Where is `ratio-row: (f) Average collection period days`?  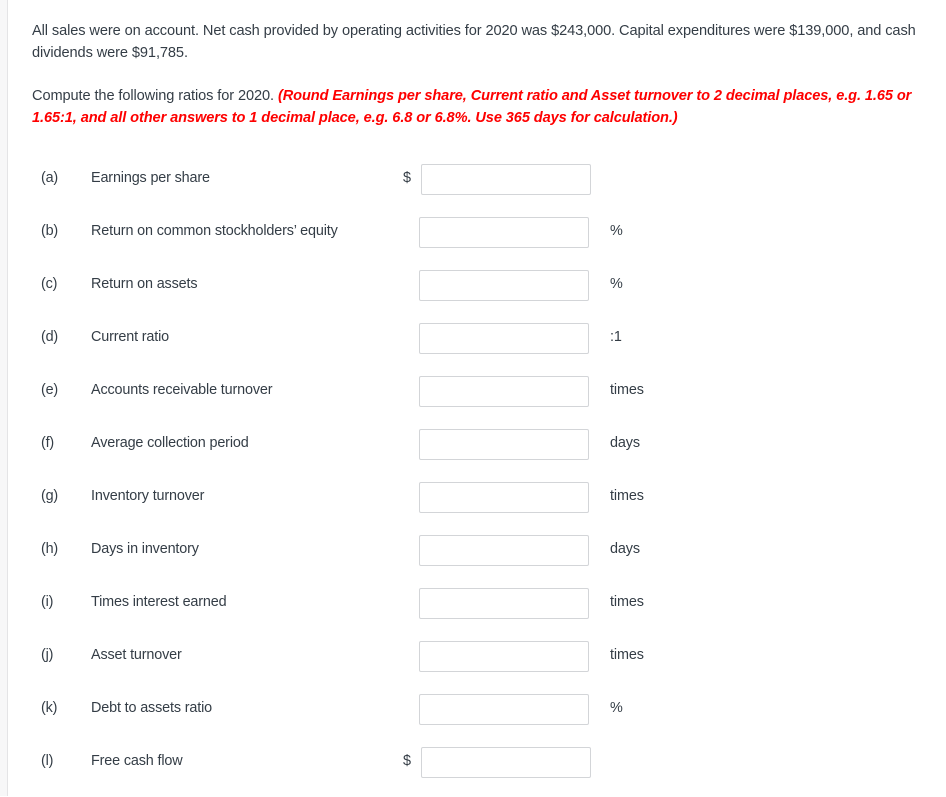 ratio-row: (f) Average collection period days is located at coordinates (477, 452).